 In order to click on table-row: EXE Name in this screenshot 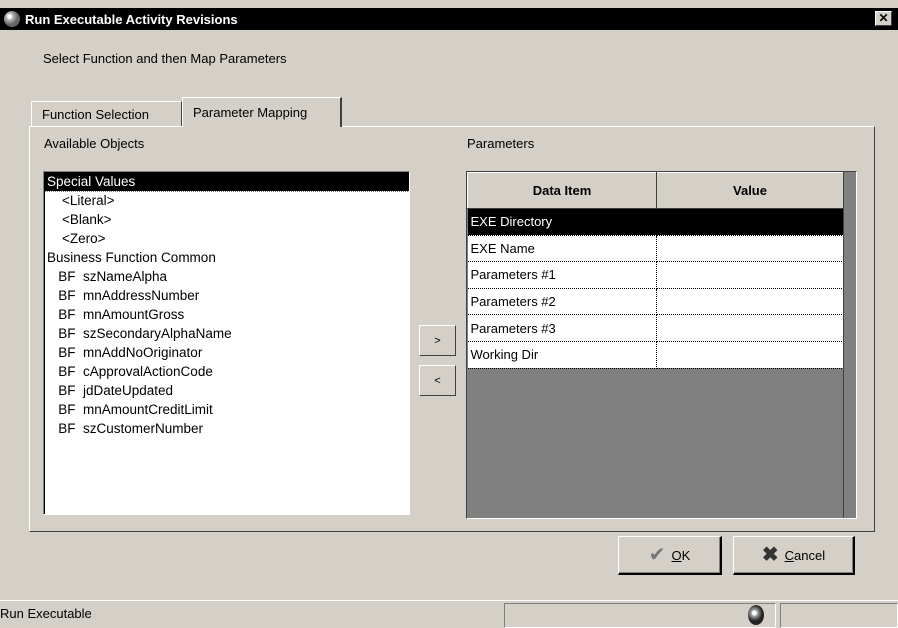, I will do `click(655, 249)`.